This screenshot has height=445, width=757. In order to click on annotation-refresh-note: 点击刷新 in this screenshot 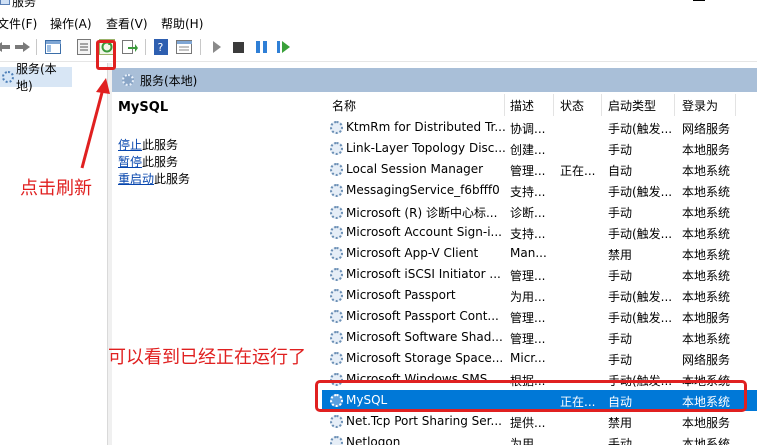, I will do `click(56, 188)`.